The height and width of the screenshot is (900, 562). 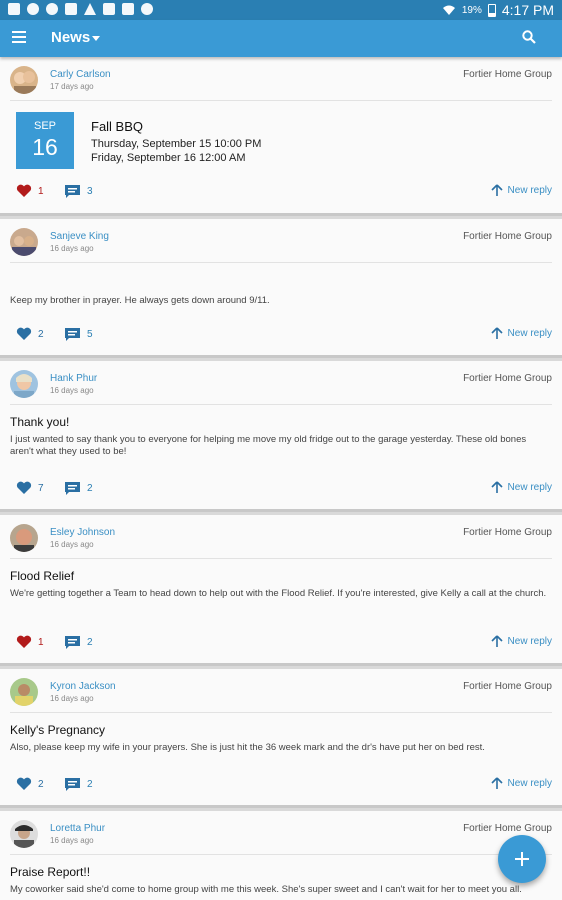 What do you see at coordinates (79, 236) in the screenshot?
I see `author-name: Sanjeve King` at bounding box center [79, 236].